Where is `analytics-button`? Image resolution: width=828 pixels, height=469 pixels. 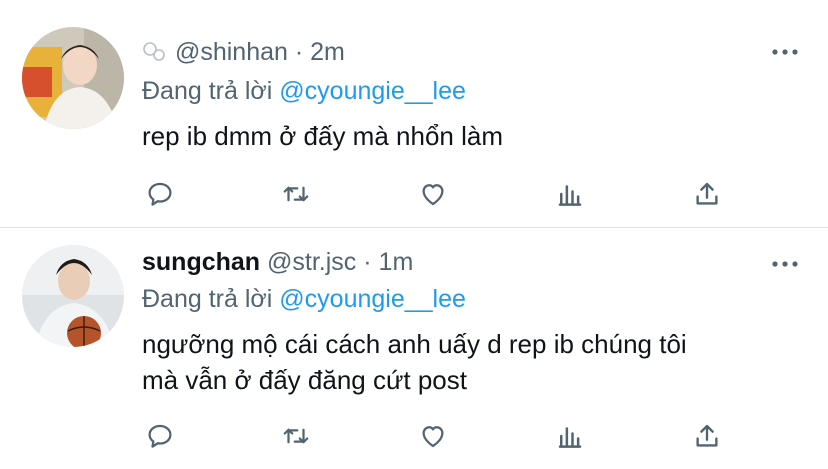 analytics-button is located at coordinates (570, 436).